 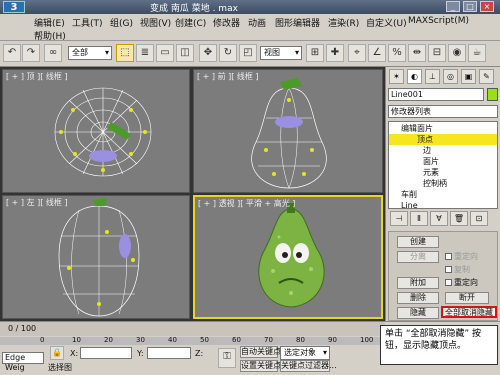 I want to click on close-button: ×, so click(x=487, y=6).